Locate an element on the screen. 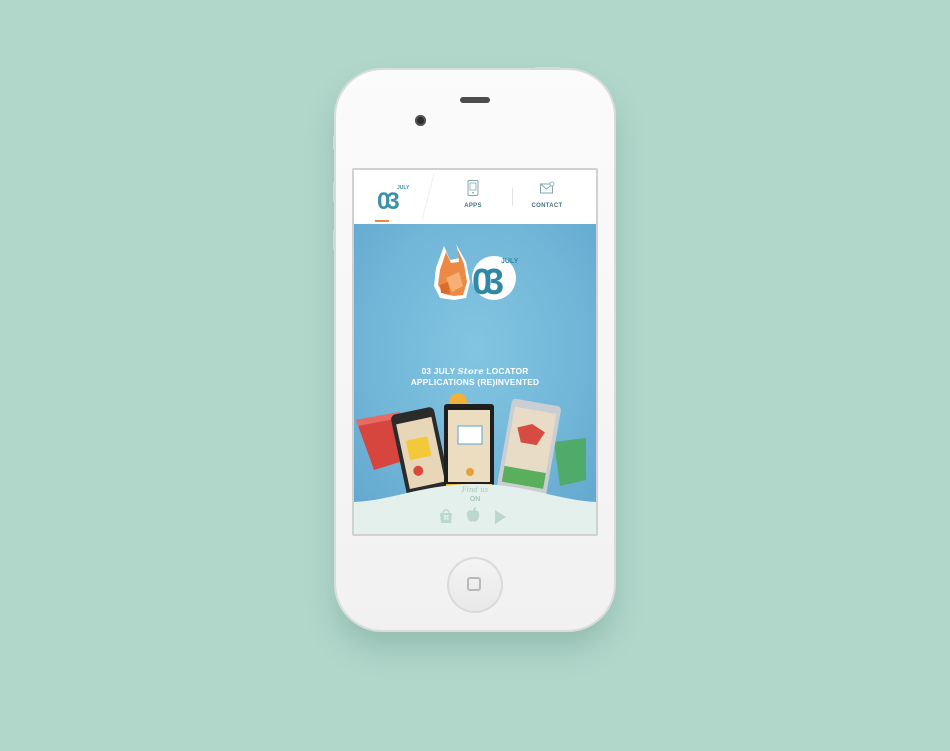  google-play-icon is located at coordinates (500, 517).